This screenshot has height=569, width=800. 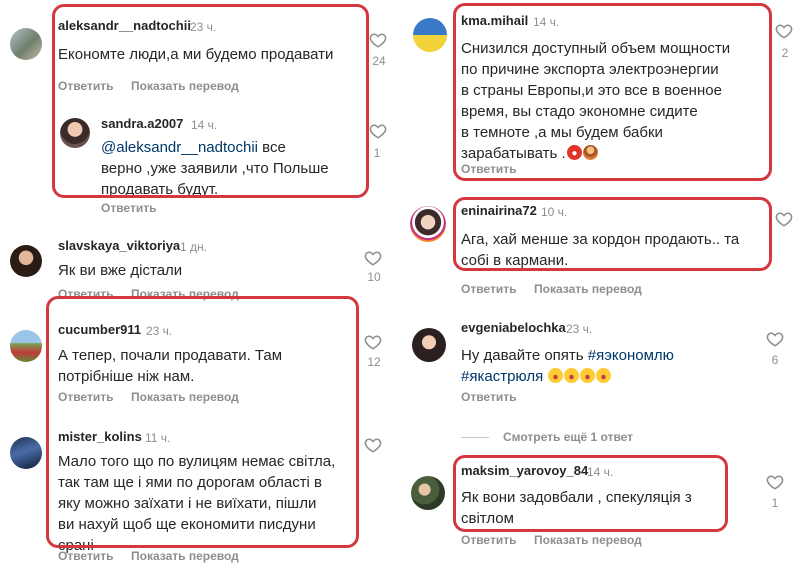 I want to click on comment-username: aleksandr__nadtochii, so click(x=124, y=25).